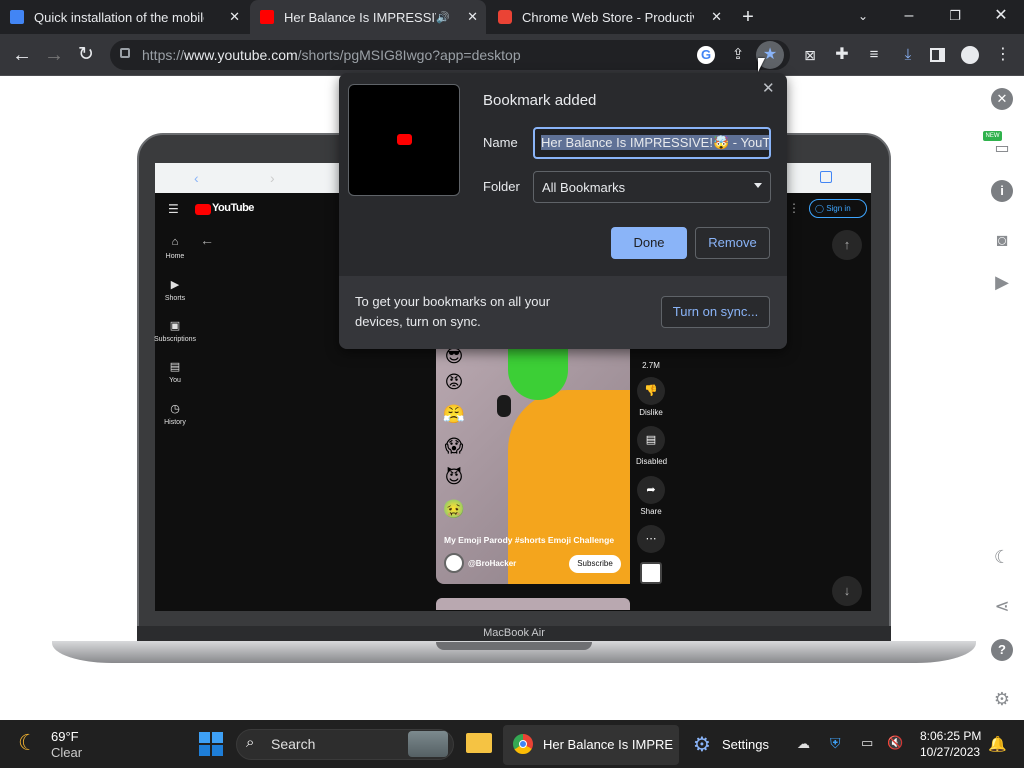 This screenshot has height=768, width=1024. Describe the element at coordinates (761, 65) in the screenshot. I see `mouse-cursor` at that location.